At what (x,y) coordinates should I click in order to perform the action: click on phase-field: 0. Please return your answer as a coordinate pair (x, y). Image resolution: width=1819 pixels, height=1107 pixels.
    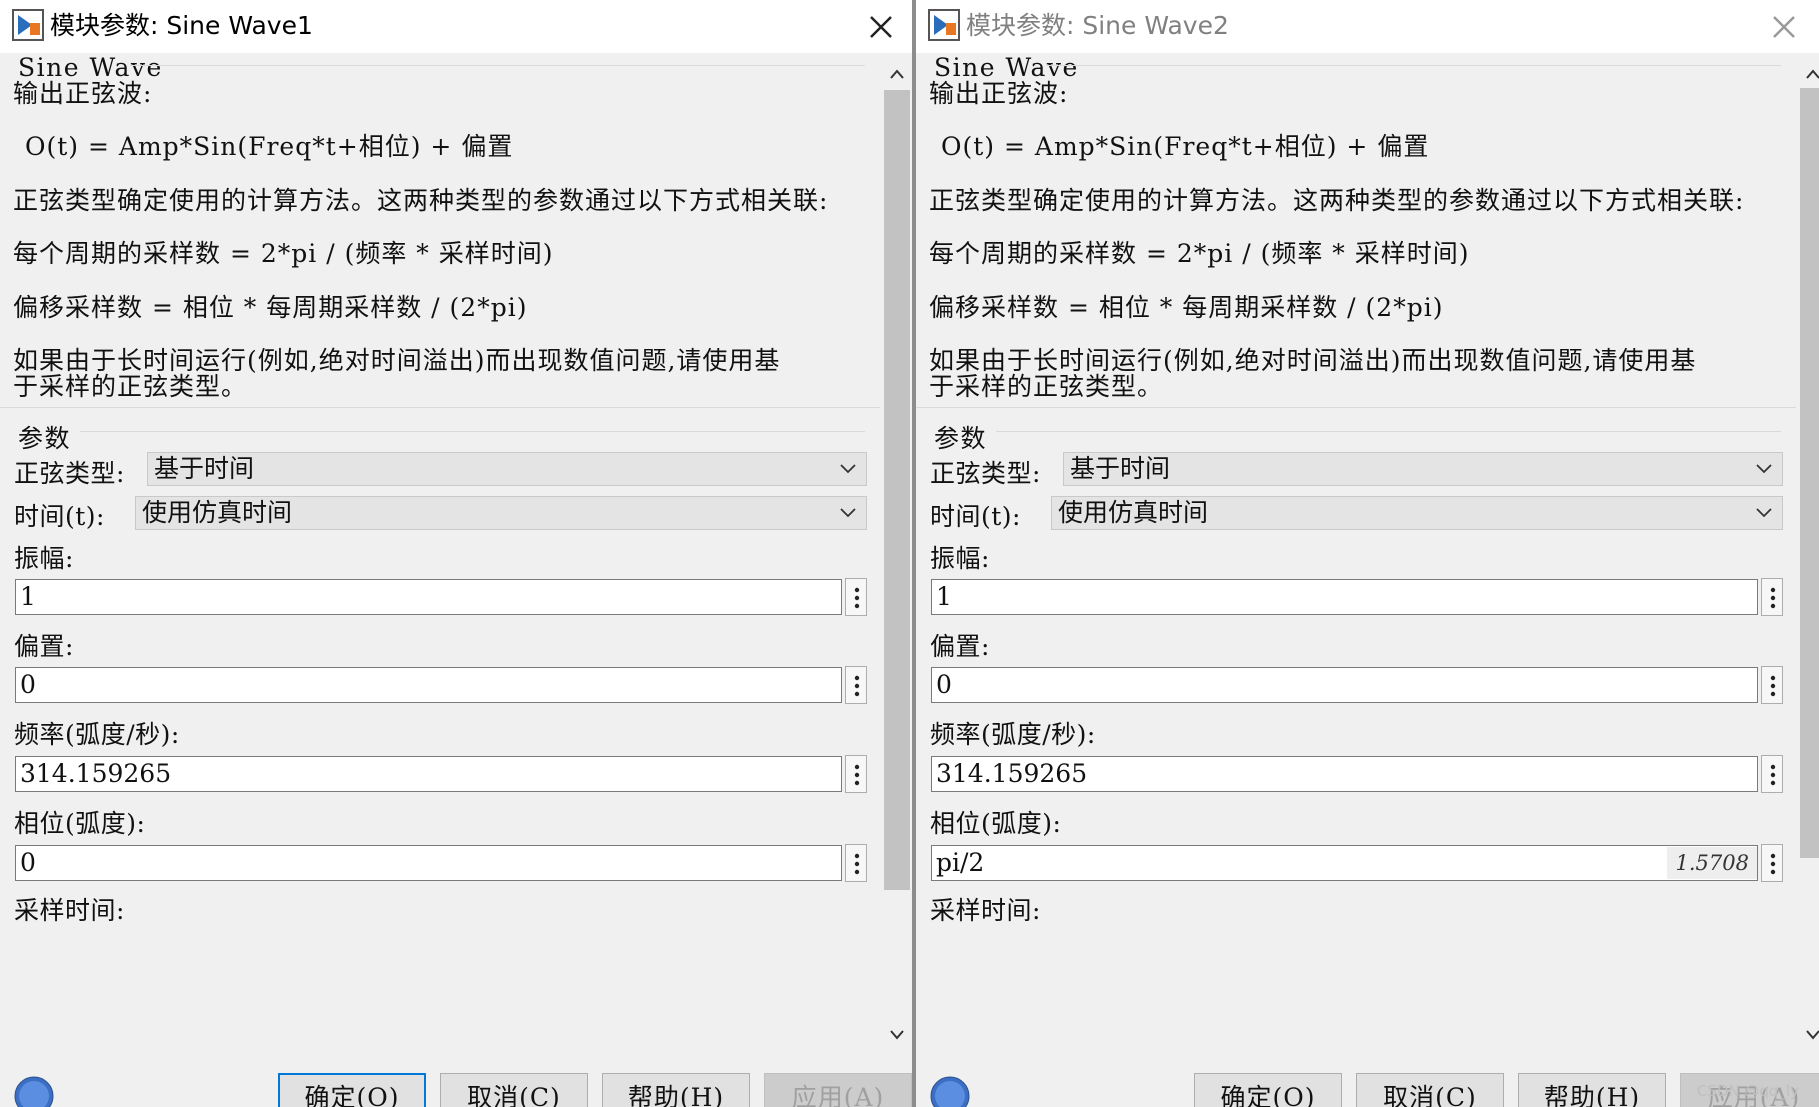
    Looking at the image, I should click on (428, 863).